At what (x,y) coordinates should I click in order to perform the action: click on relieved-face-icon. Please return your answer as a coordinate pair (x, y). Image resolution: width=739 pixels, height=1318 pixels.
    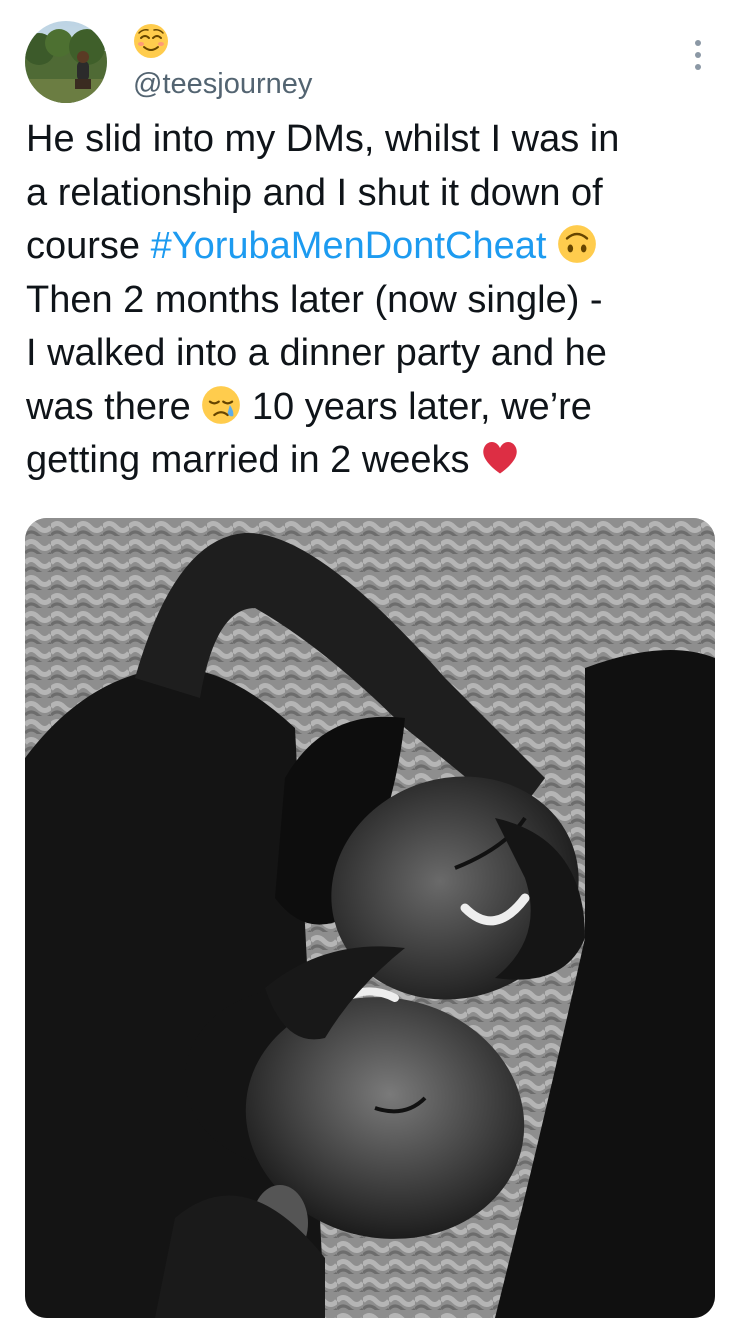
    Looking at the image, I should click on (151, 41).